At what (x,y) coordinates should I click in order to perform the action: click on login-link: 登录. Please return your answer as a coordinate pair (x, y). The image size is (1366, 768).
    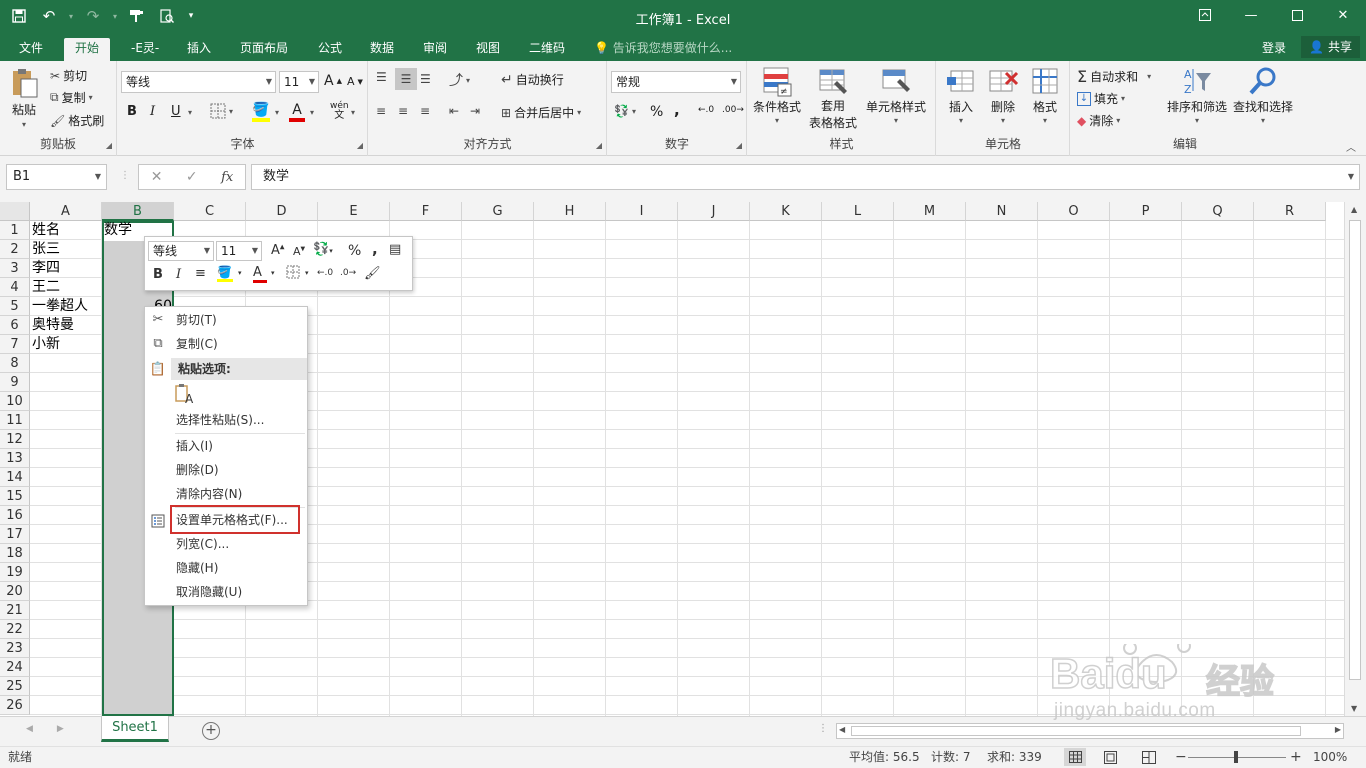
    Looking at the image, I should click on (1274, 48).